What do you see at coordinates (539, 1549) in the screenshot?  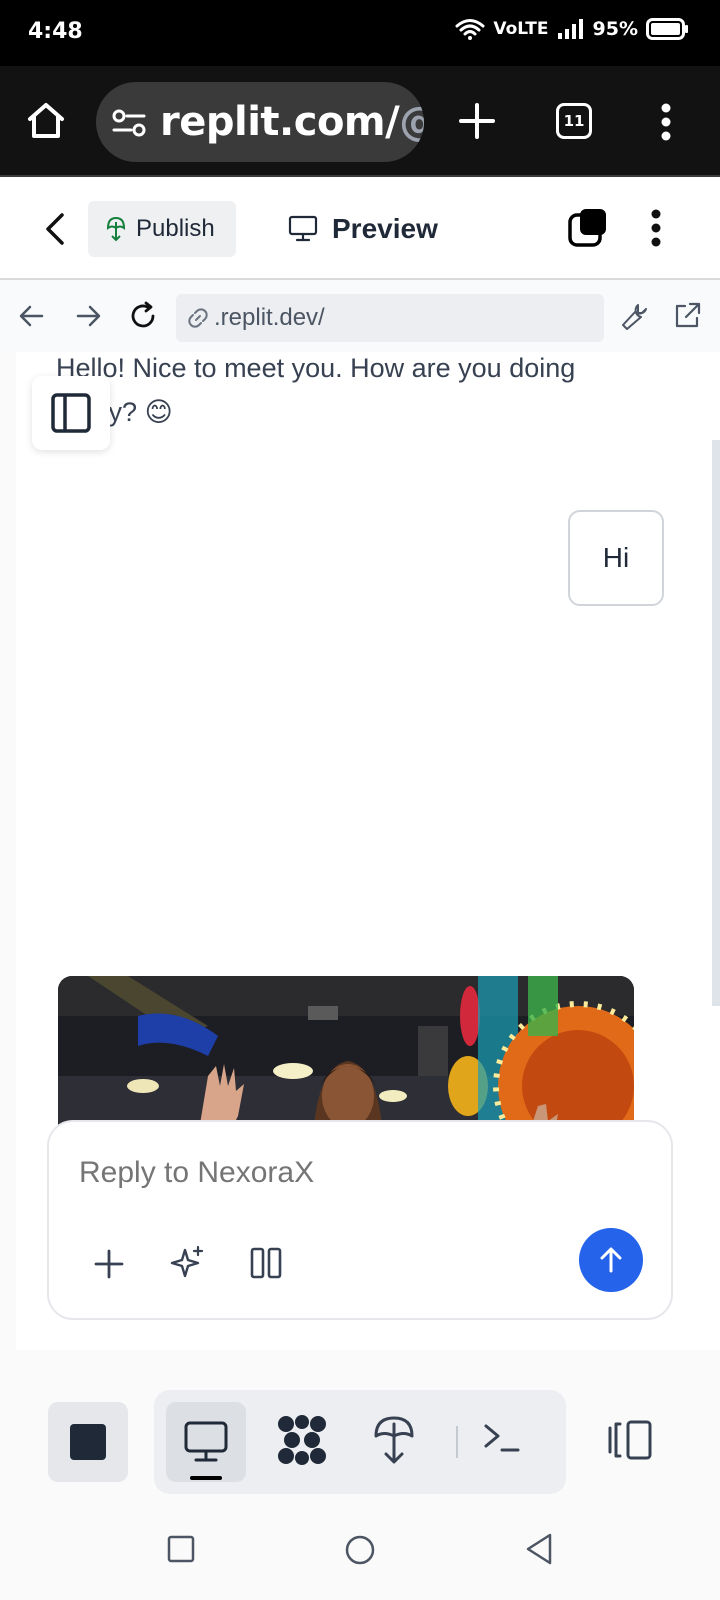 I see `back-triangle-icon` at bounding box center [539, 1549].